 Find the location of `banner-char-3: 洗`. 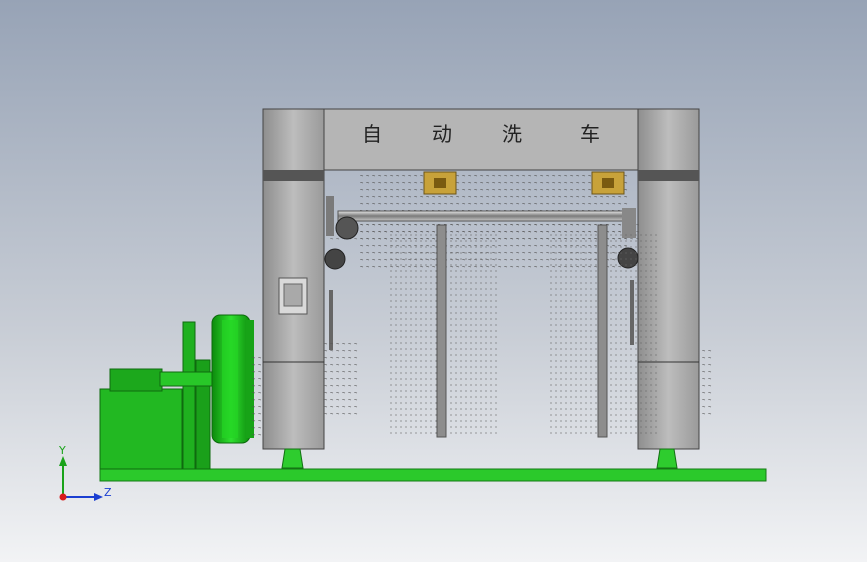

banner-char-3: 洗 is located at coordinates (512, 134).